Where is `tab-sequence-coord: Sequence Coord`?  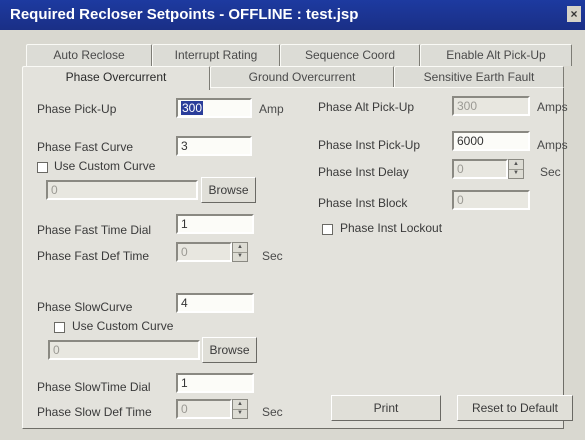 tab-sequence-coord: Sequence Coord is located at coordinates (350, 55).